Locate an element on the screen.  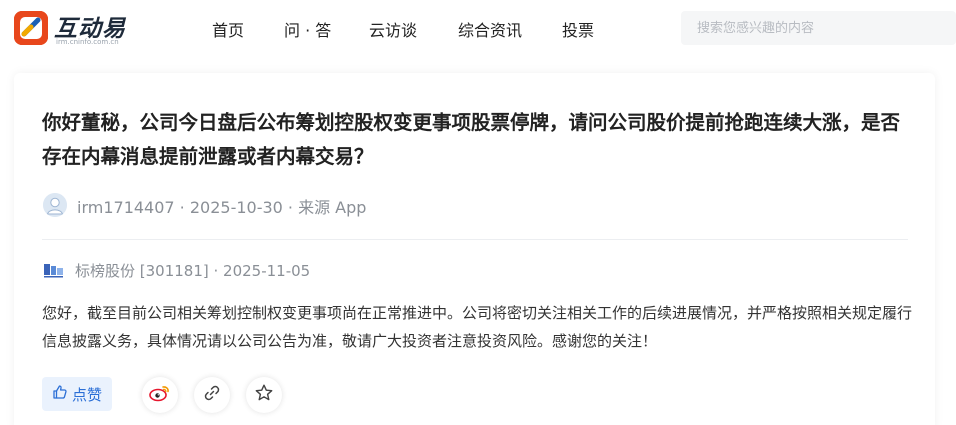
divider is located at coordinates (475, 239).